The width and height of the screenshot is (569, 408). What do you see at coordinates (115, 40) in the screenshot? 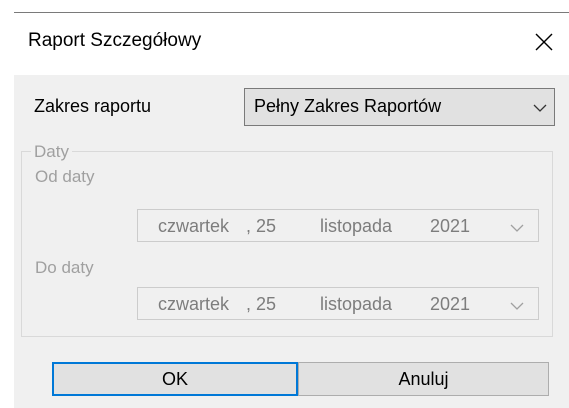
I see `dialog-title: Raport Szczegółowy` at bounding box center [115, 40].